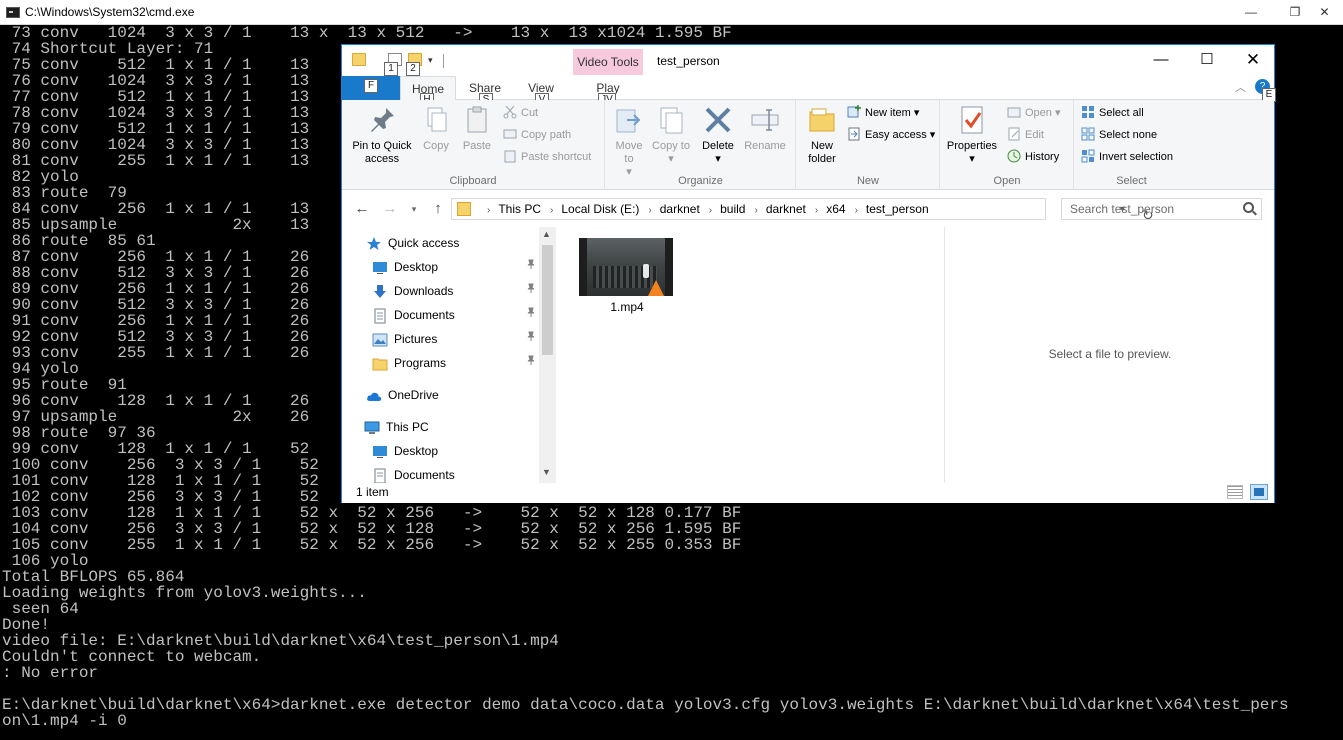 This screenshot has height=740, width=1343. What do you see at coordinates (477, 120) in the screenshot?
I see `paste-icon` at bounding box center [477, 120].